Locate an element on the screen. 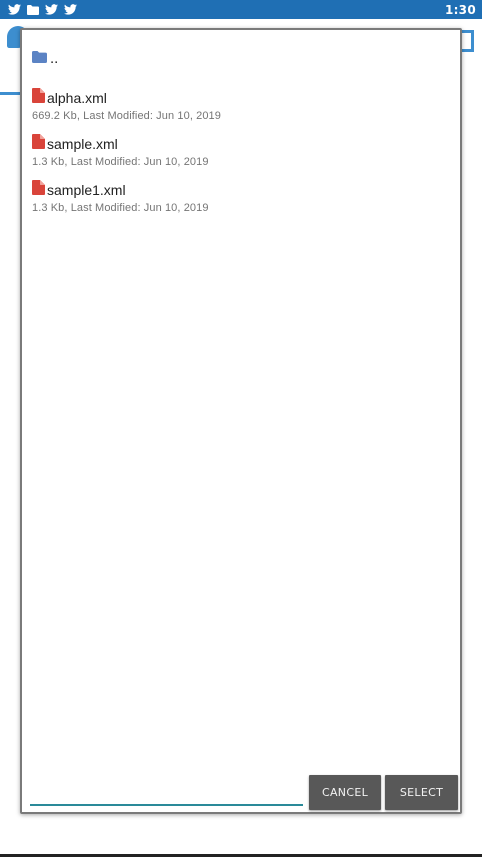 The height and width of the screenshot is (857, 482). cancel-button: CANCEL is located at coordinates (345, 792).